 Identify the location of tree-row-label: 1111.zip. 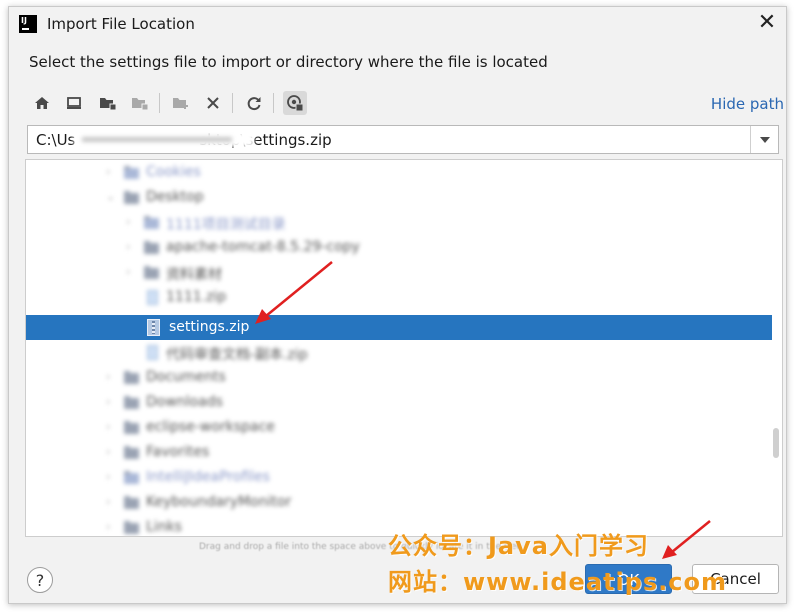
(196, 297).